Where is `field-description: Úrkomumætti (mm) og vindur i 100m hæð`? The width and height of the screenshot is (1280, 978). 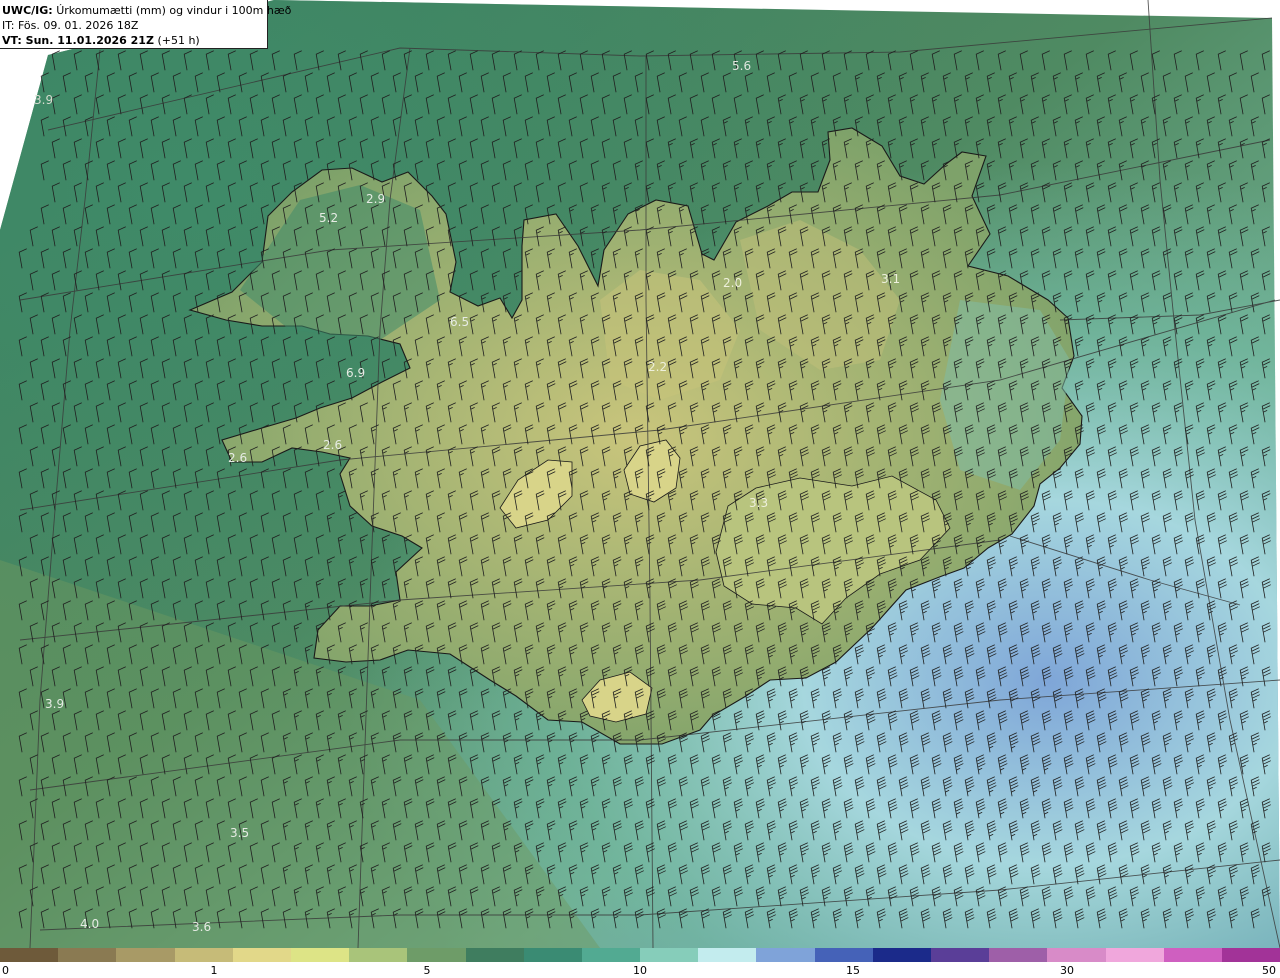 field-description: Úrkomumætti (mm) og vindur i 100m hæð is located at coordinates (174, 10).